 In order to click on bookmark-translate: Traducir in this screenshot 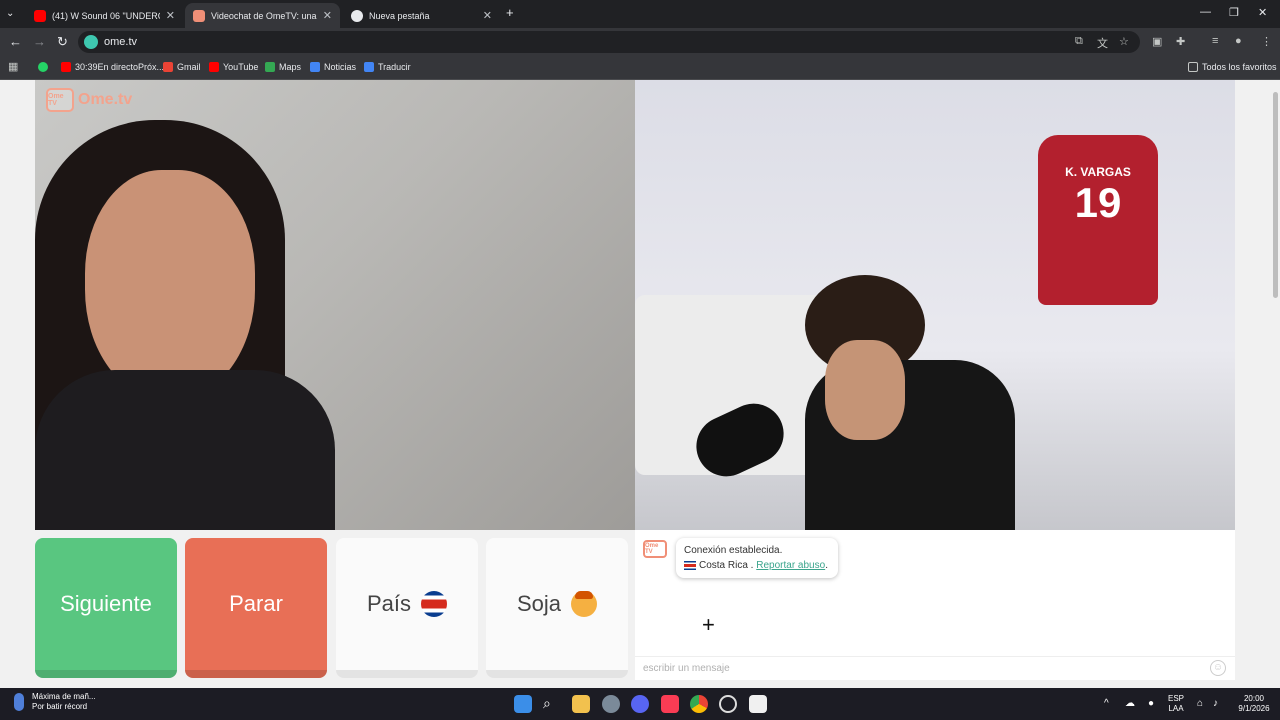, I will do `click(387, 67)`.